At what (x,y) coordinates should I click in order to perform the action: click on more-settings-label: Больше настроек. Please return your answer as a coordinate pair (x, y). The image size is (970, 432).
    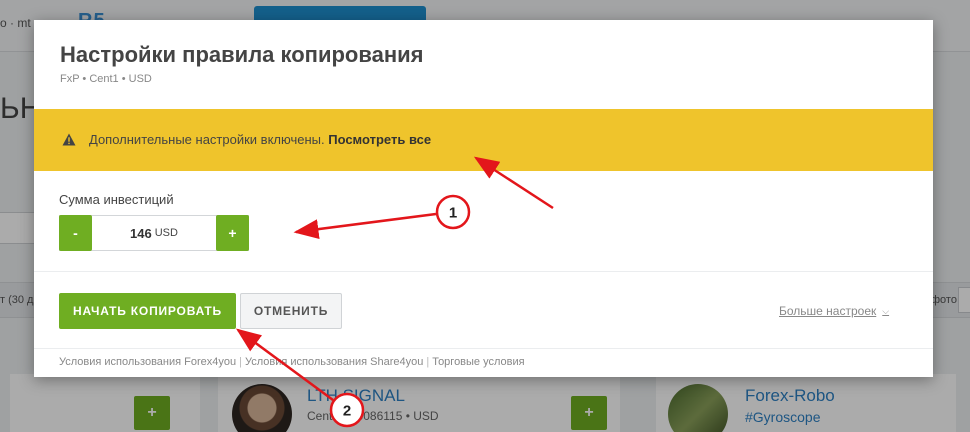
    Looking at the image, I should click on (828, 311).